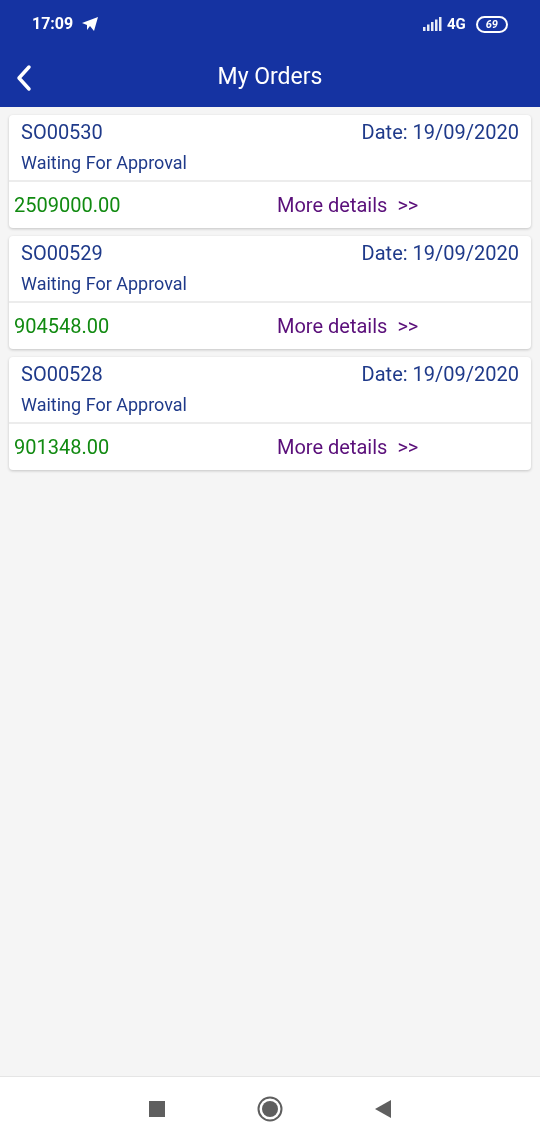 This screenshot has height=1140, width=540. I want to click on order-card: SO00530 Date: 19/09/2020 Waiting For Approval 2509000.00 More details >>, so click(270, 171).